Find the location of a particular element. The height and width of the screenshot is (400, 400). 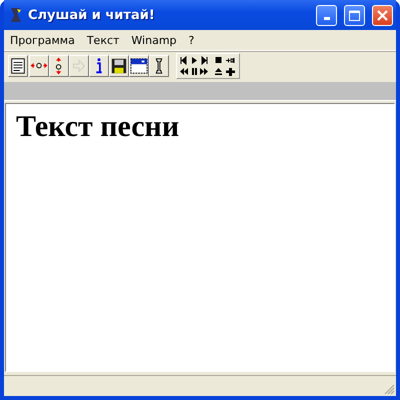

play-icon is located at coordinates (194, 60).